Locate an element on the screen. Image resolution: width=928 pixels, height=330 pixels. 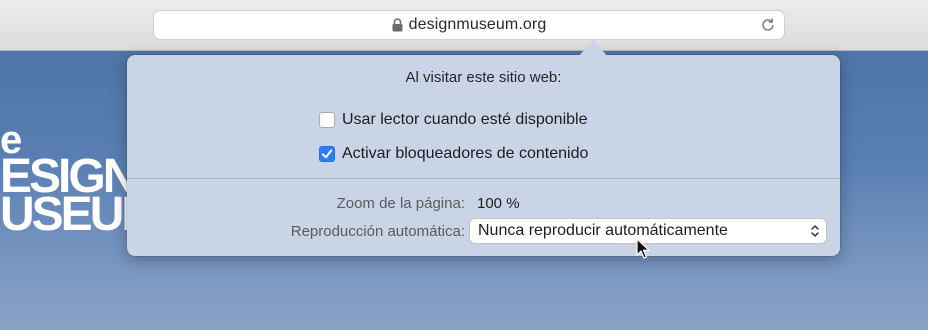
content-blockers-label: Activar bloqueadores de contenido is located at coordinates (465, 154).